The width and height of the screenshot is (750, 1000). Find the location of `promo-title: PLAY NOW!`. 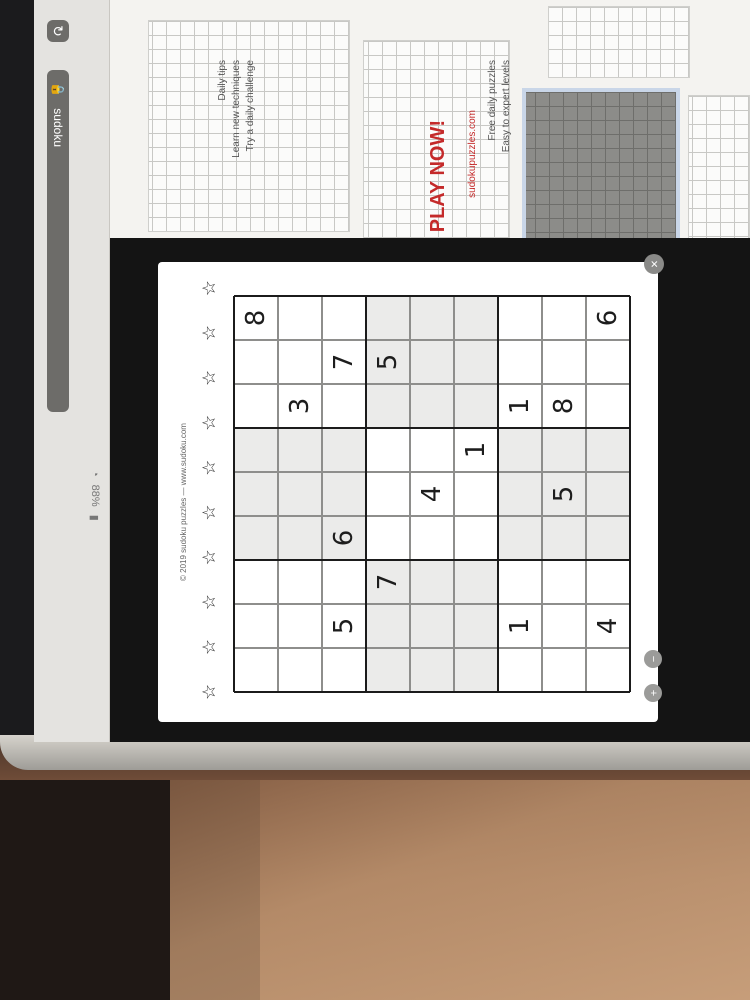

promo-title: PLAY NOW! is located at coordinates (438, 176).